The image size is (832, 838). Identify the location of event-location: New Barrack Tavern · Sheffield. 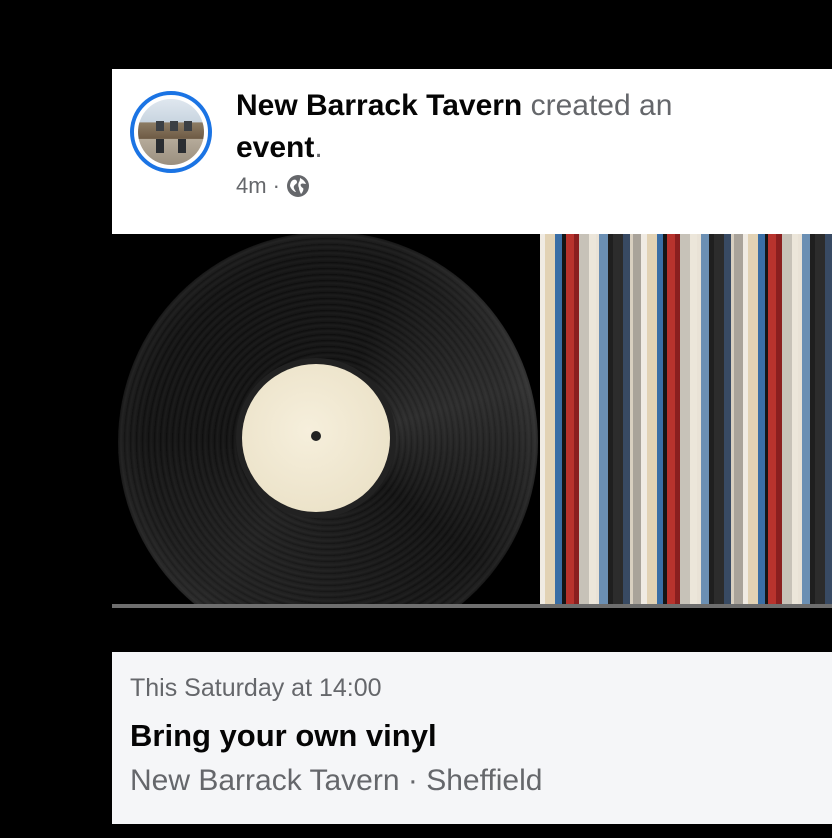
(336, 780).